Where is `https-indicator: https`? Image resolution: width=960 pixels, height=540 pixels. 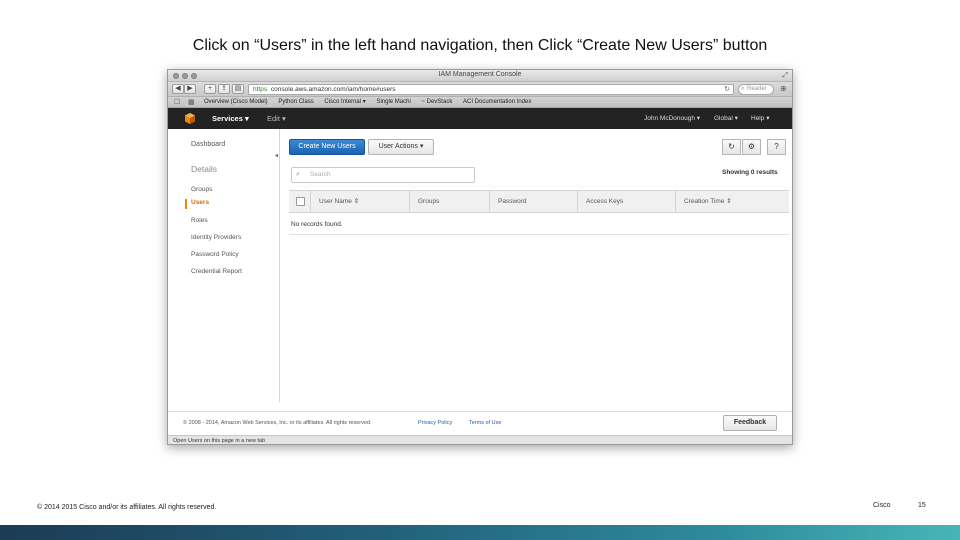
https-indicator: https is located at coordinates (260, 89).